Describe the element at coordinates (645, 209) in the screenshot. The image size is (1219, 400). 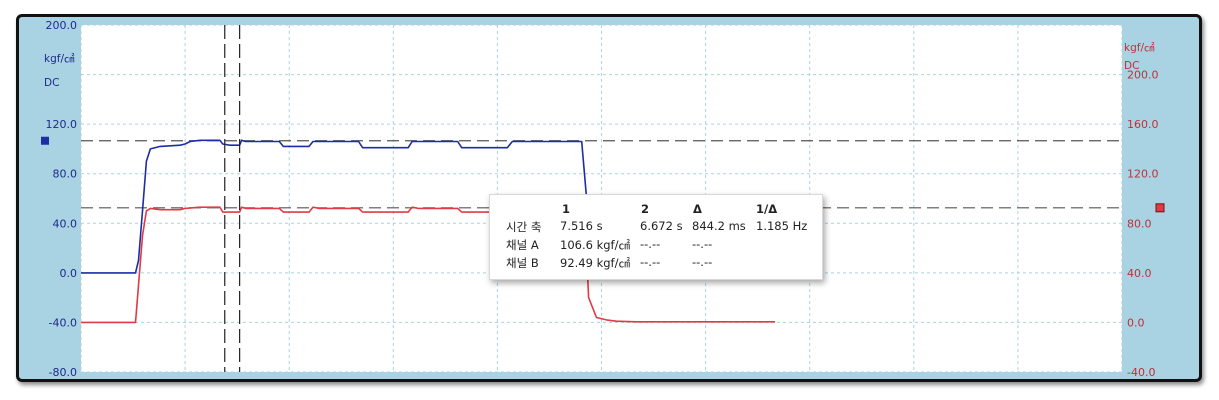
I see `measurement-header-2: 2` at that location.